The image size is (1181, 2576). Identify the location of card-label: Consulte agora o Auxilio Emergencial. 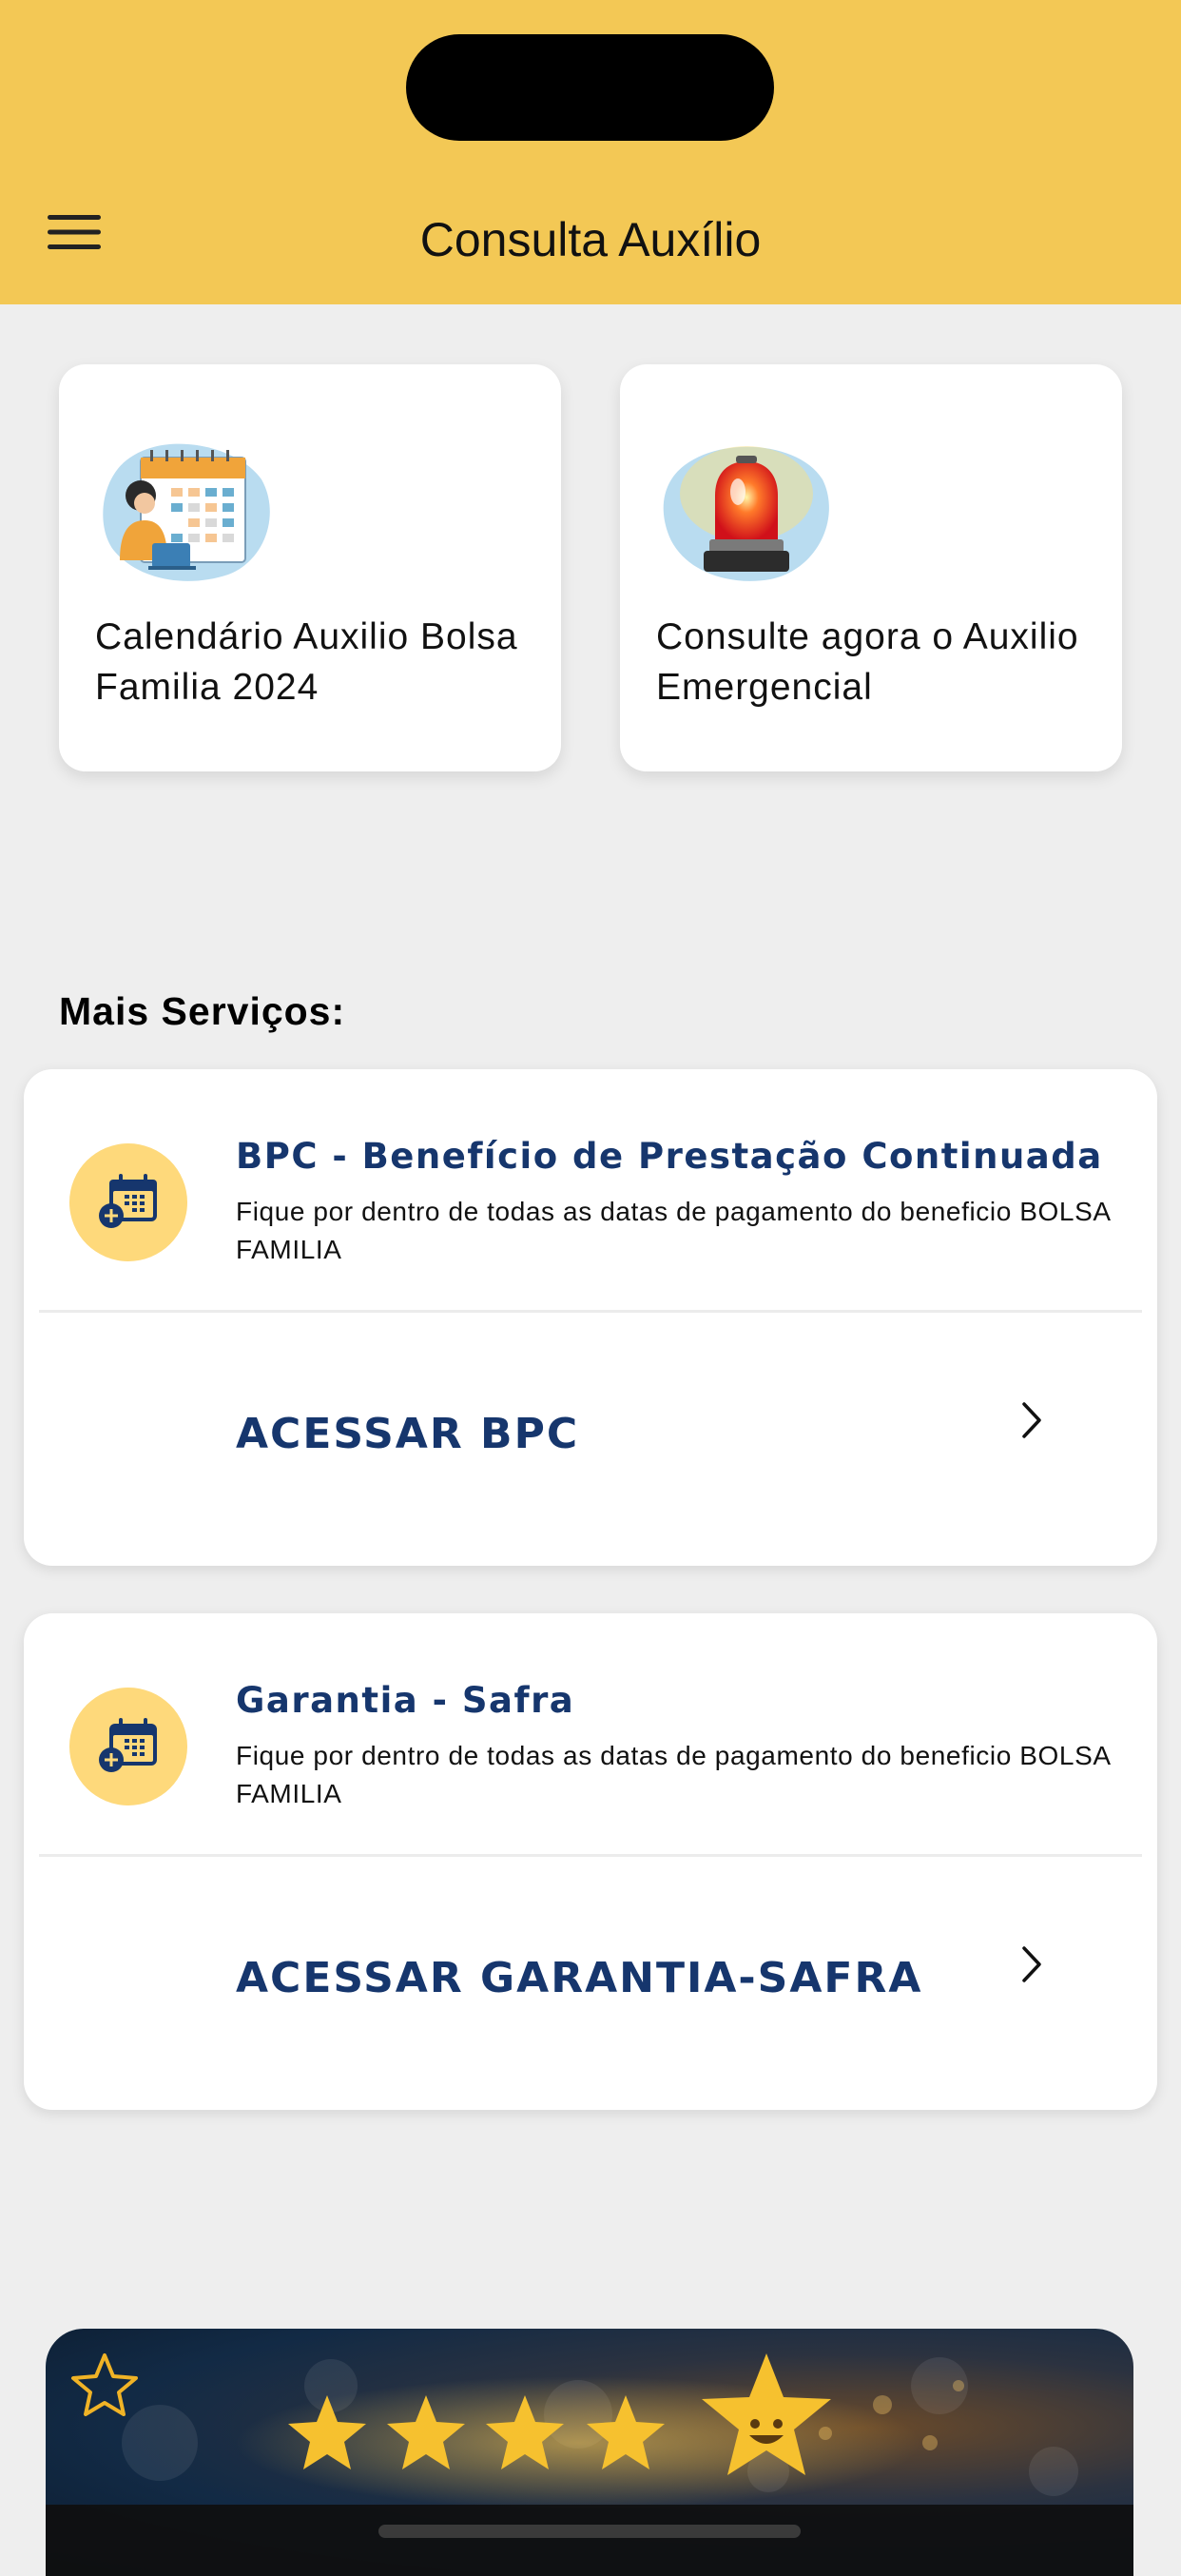
(867, 662).